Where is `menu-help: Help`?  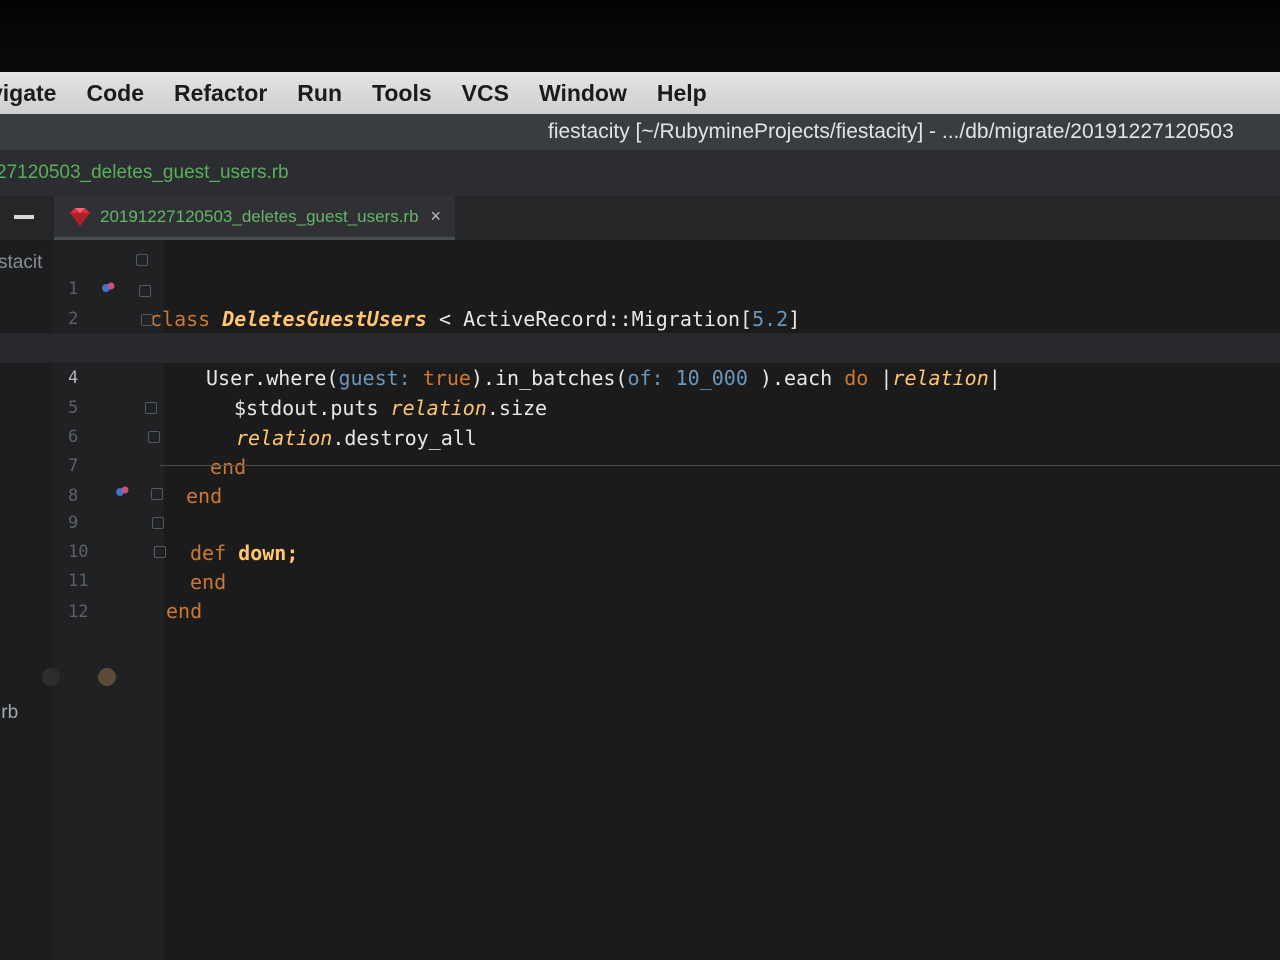 menu-help: Help is located at coordinates (682, 93).